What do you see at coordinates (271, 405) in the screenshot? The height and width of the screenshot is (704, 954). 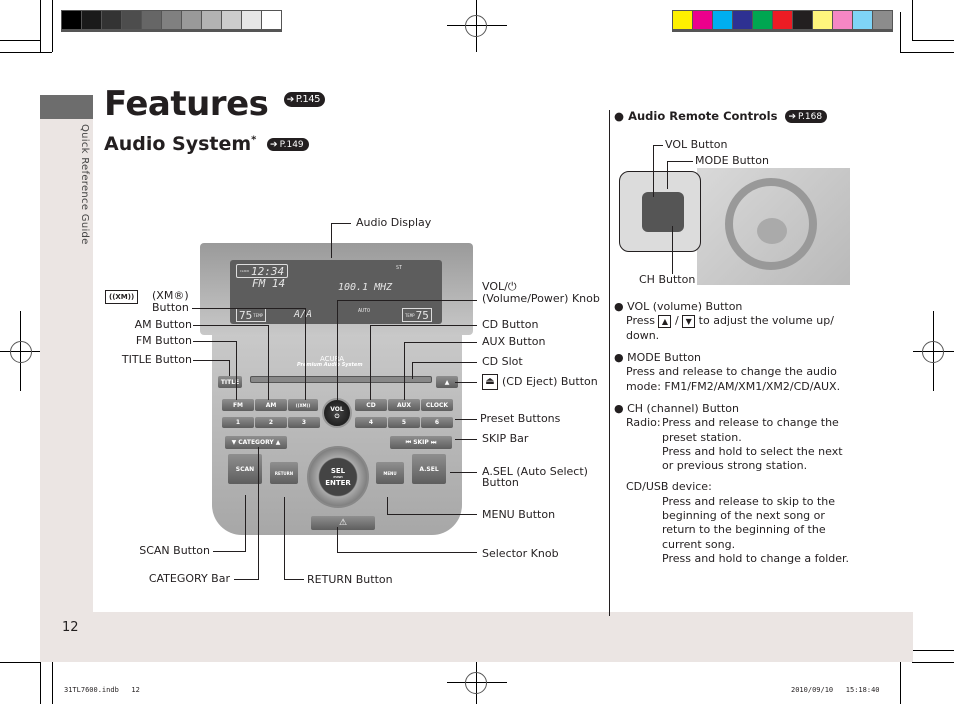 I see `am-button: AM` at bounding box center [271, 405].